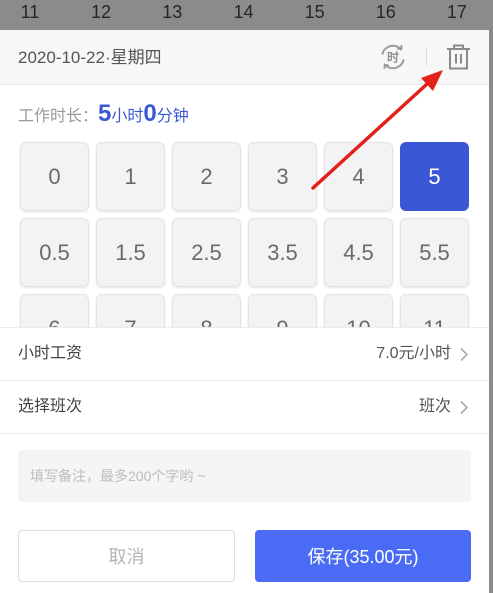  Describe the element at coordinates (358, 252) in the screenshot. I see `hour-key: 4.5` at that location.